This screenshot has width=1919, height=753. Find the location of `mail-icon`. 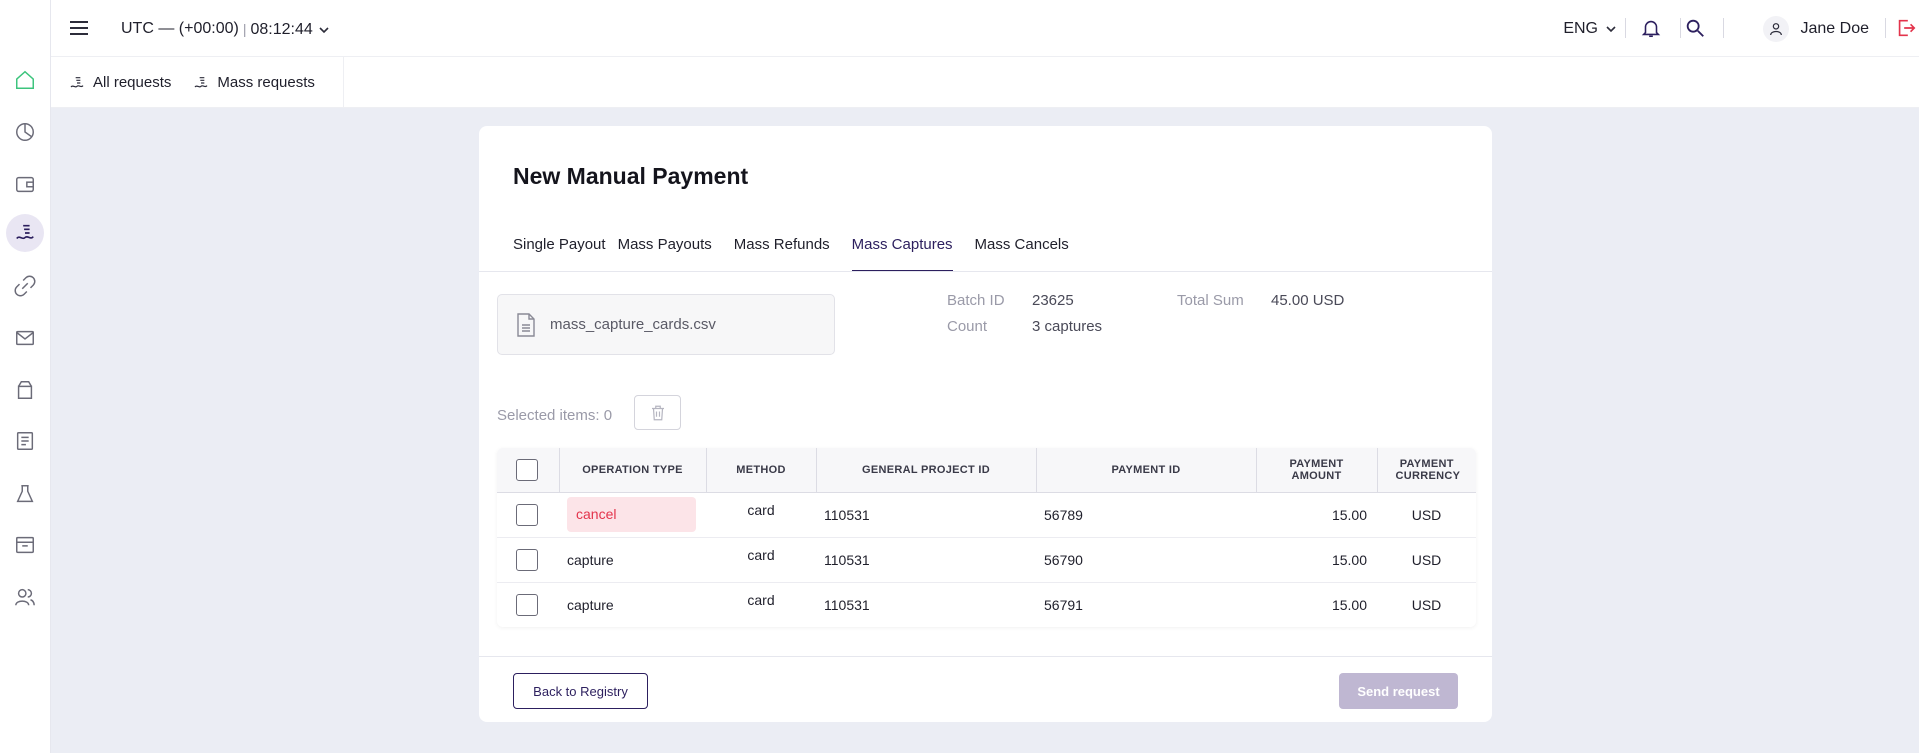

mail-icon is located at coordinates (25, 338).